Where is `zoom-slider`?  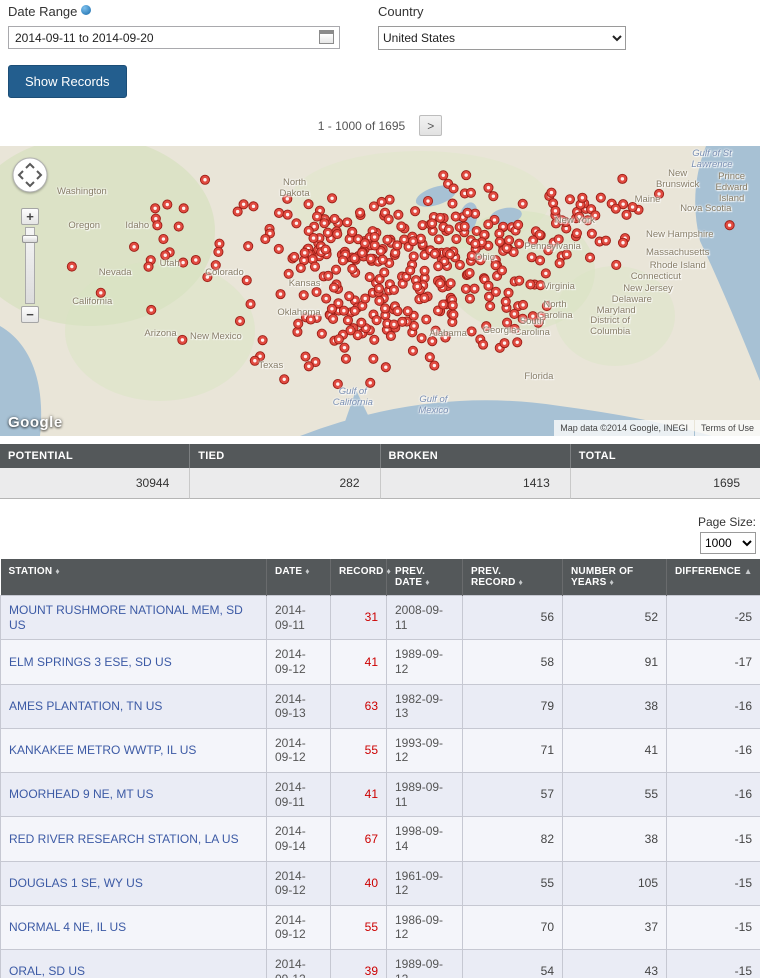
zoom-slider is located at coordinates (30, 265).